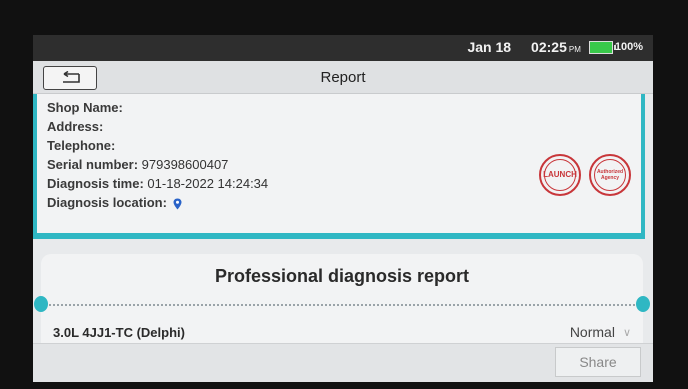  I want to click on back-arrow-icon, so click(71, 77).